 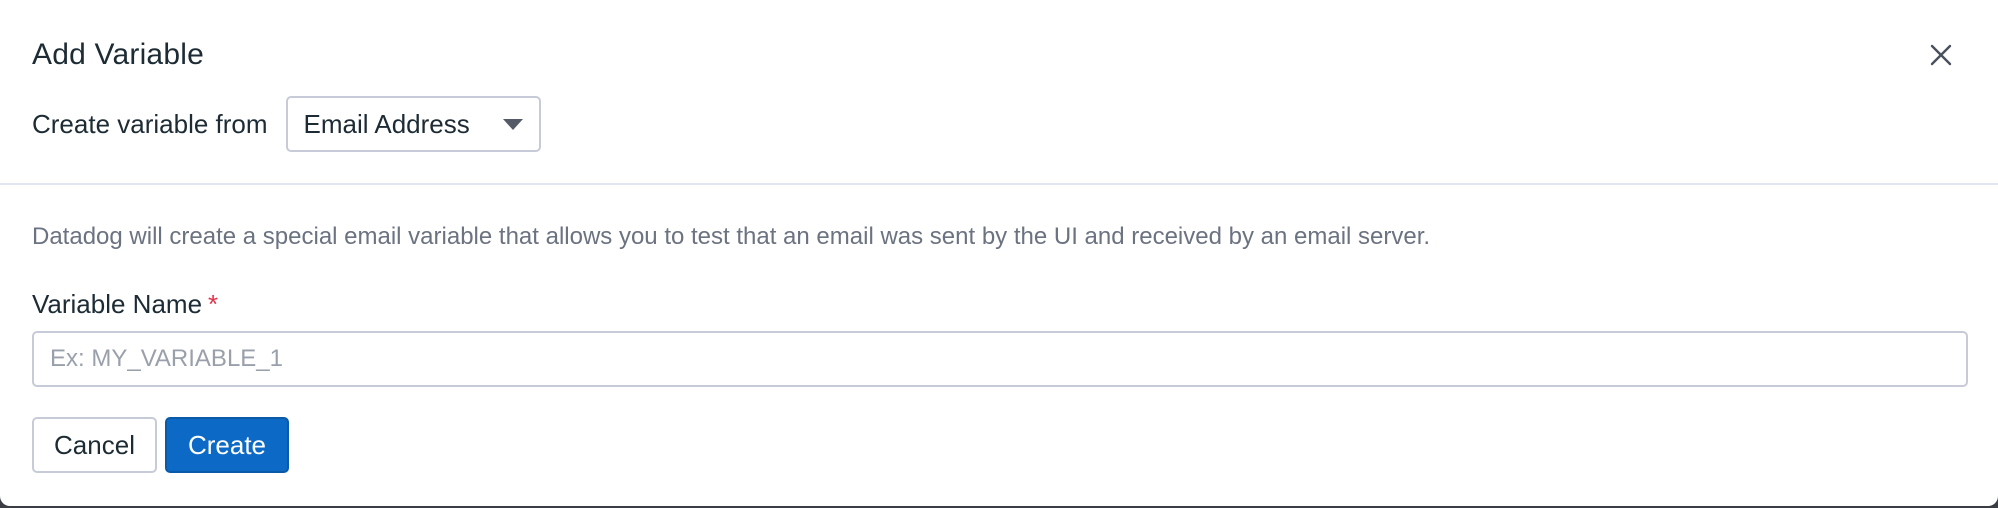 I want to click on variable-source-value: Email Address, so click(x=386, y=123).